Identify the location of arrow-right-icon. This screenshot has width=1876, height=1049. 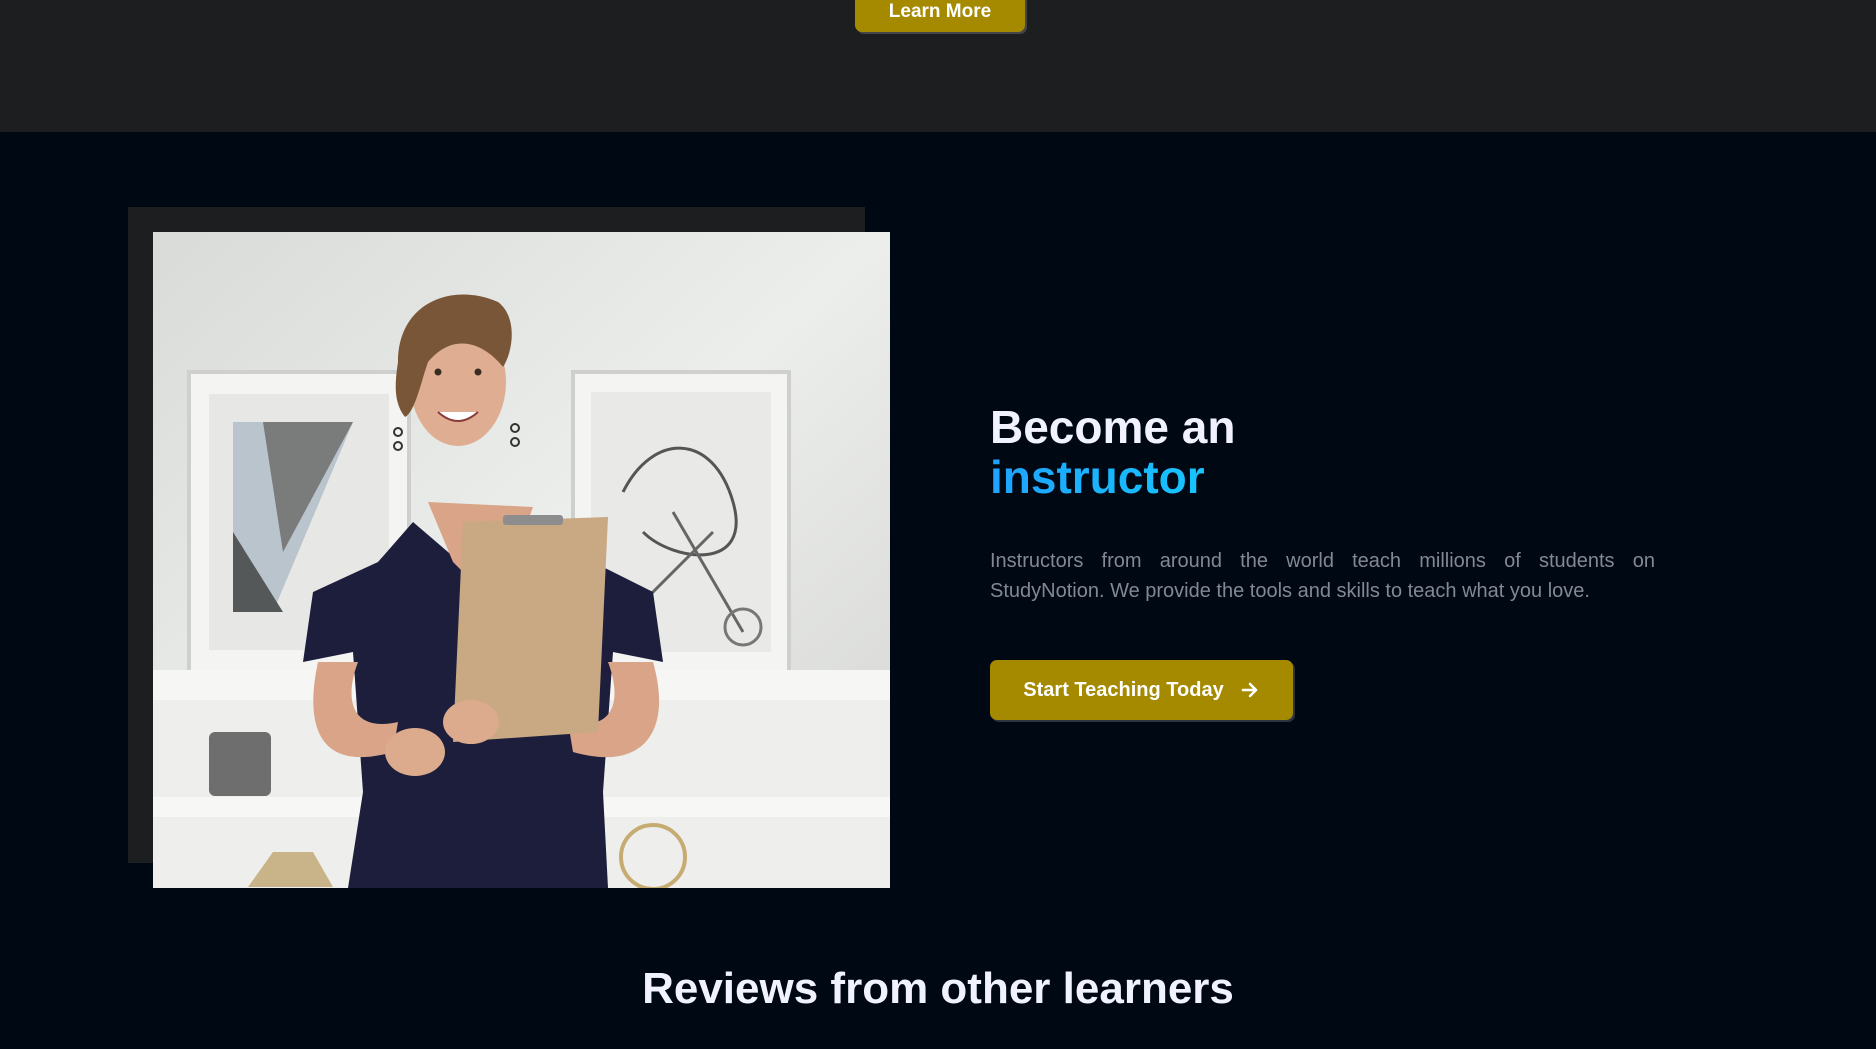
(1250, 690).